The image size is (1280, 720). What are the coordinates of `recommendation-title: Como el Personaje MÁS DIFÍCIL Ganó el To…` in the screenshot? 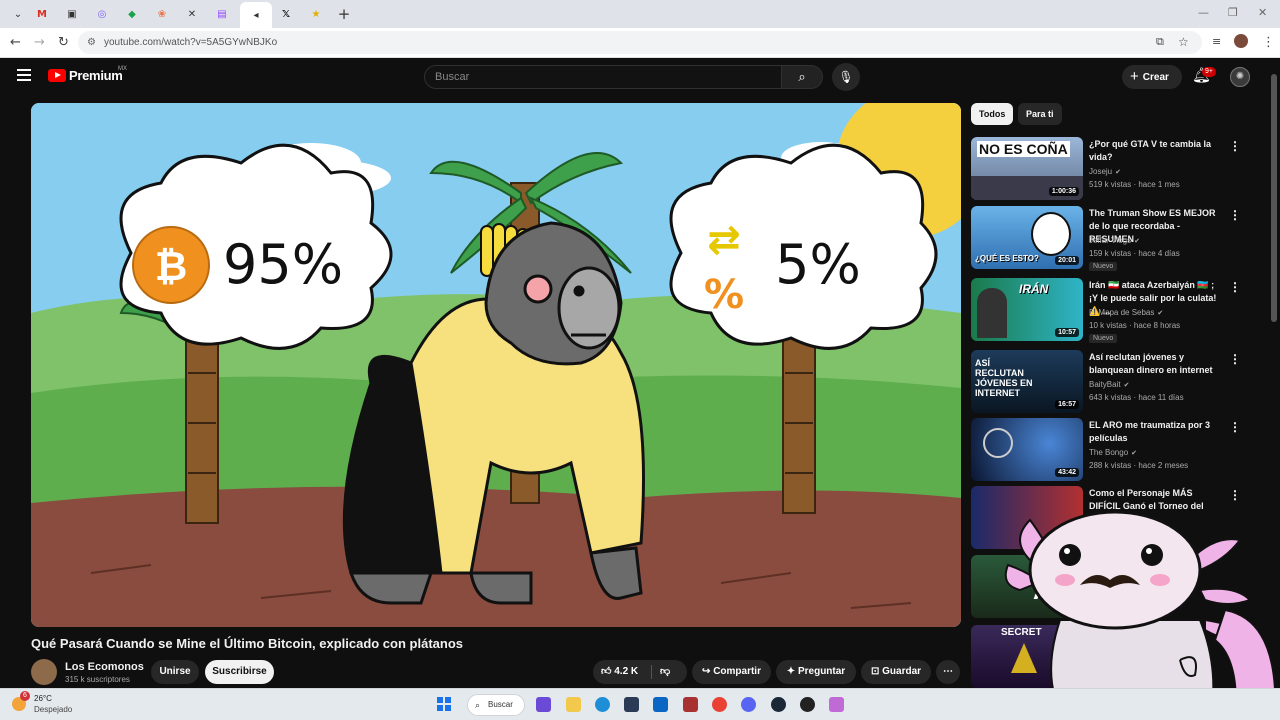 It's located at (1157, 506).